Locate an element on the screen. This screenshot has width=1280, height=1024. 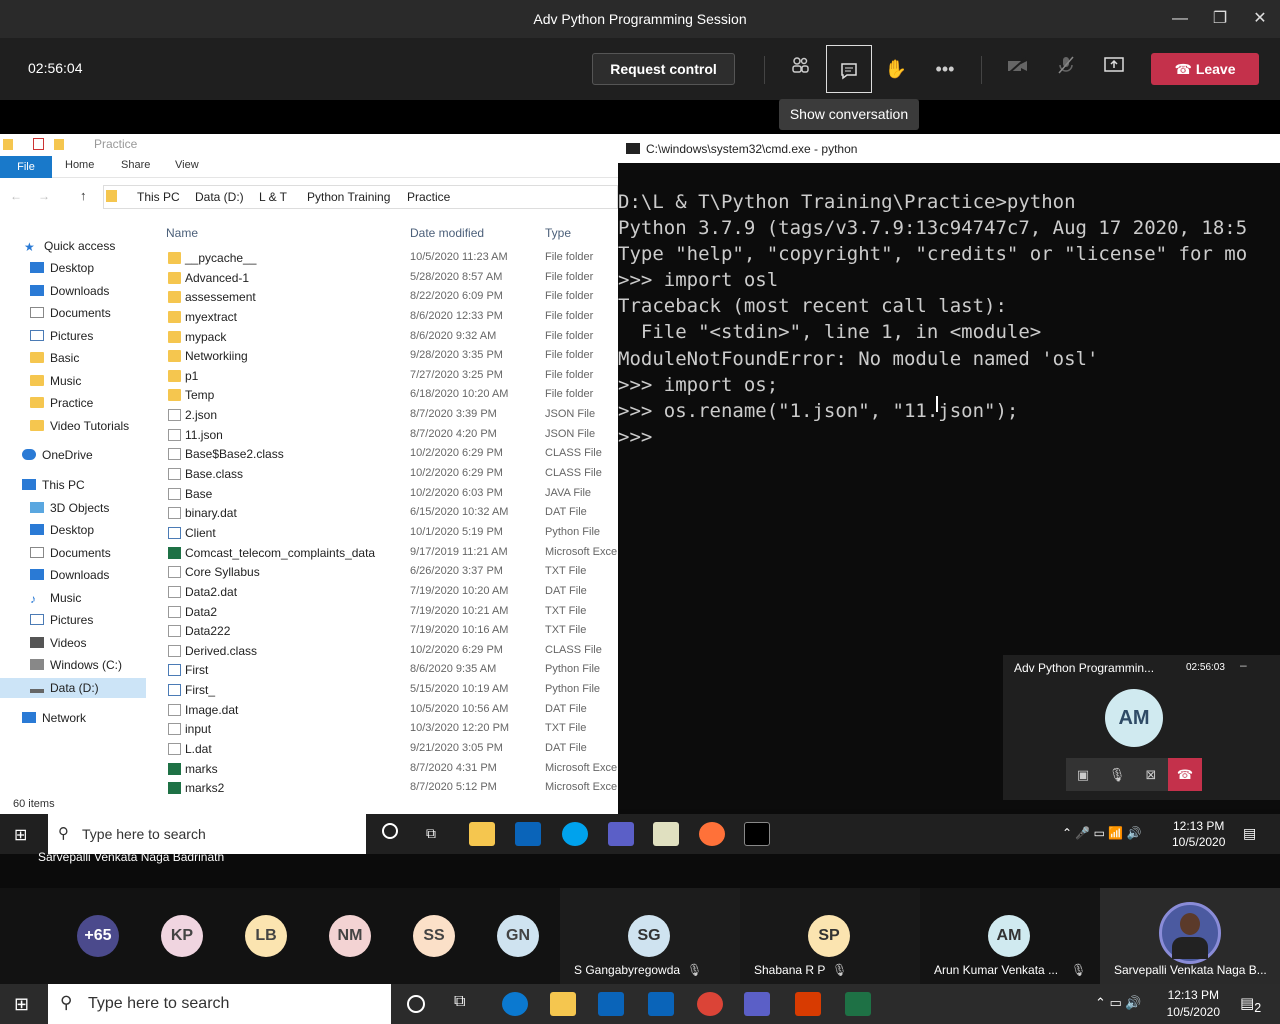
file-row: First_ 5/15/2020 10:19 AM Python File is located at coordinates (389, 690).